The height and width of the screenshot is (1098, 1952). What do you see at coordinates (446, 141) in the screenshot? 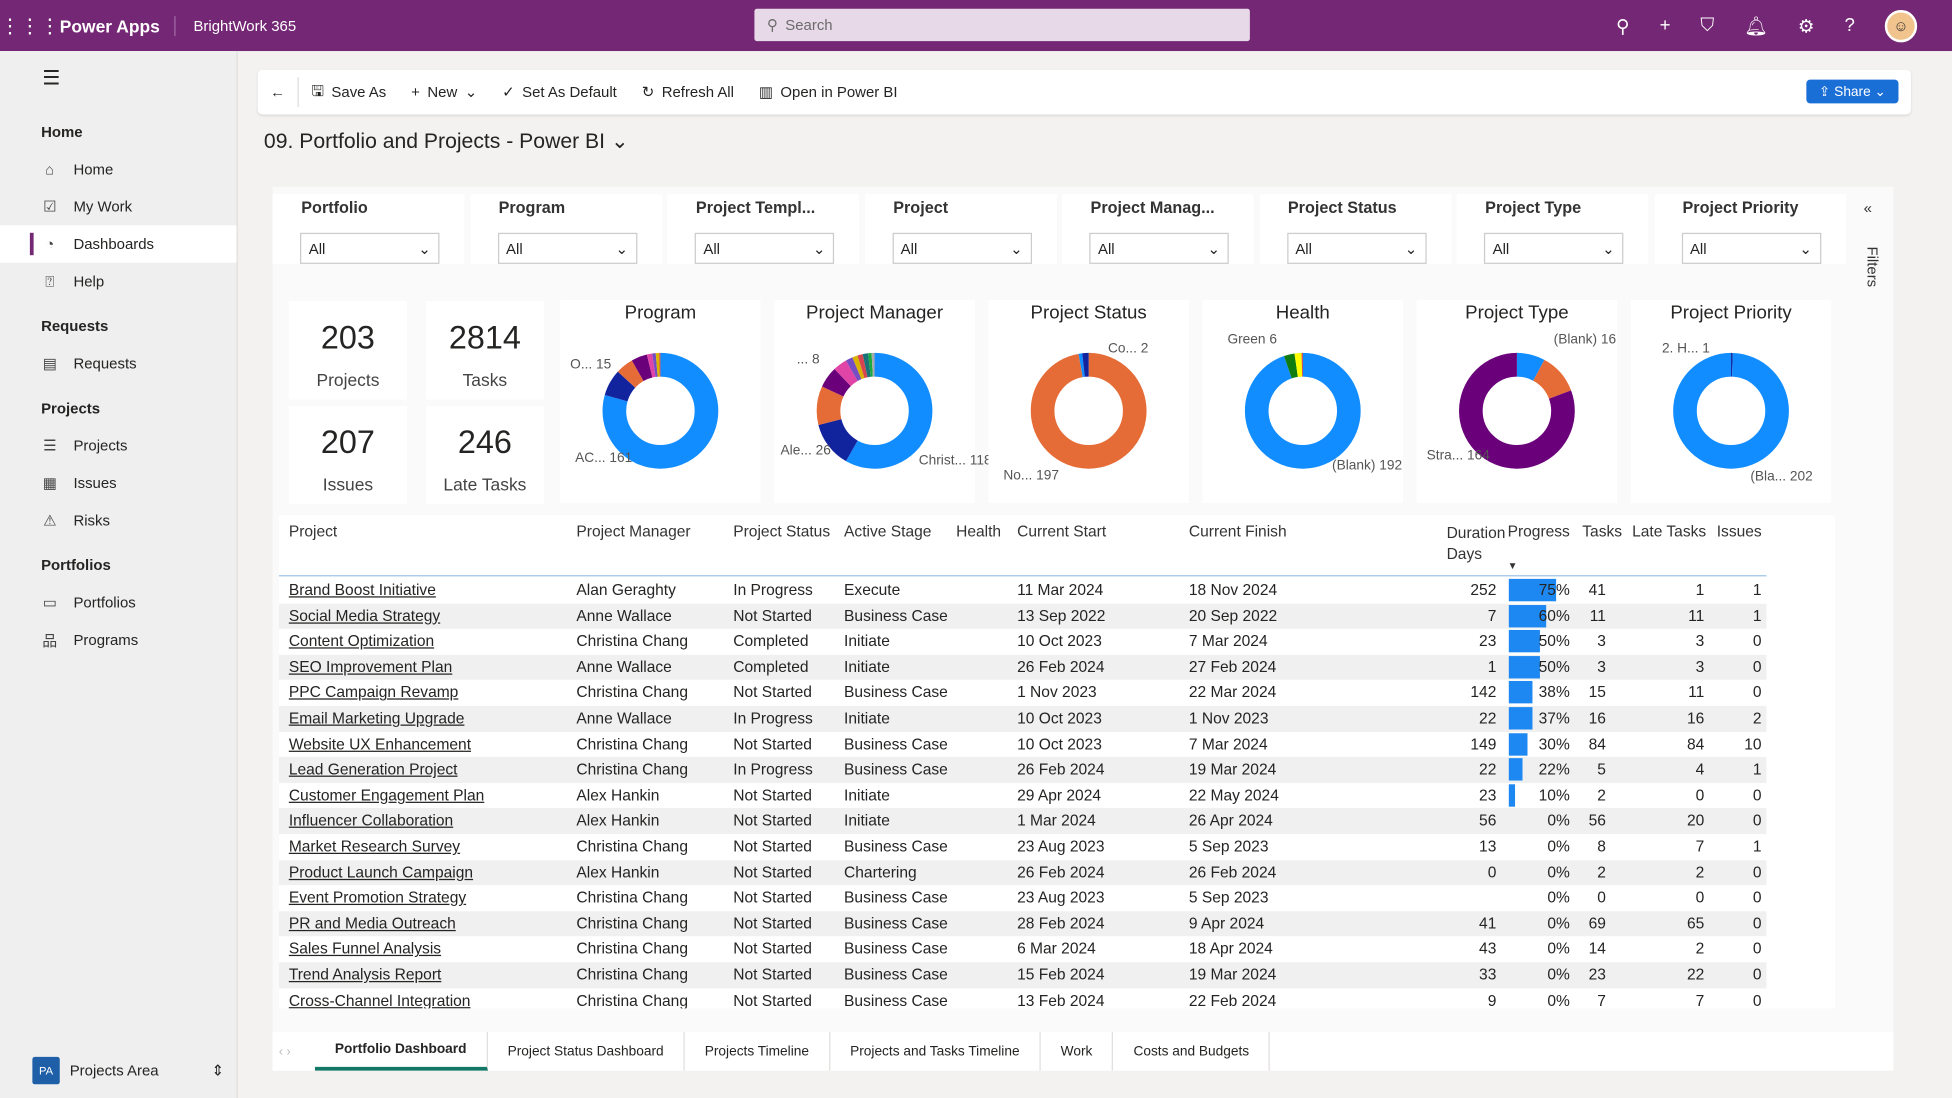
I see `page-title: 09. Portfolio and Projects - Power BI ⌄` at bounding box center [446, 141].